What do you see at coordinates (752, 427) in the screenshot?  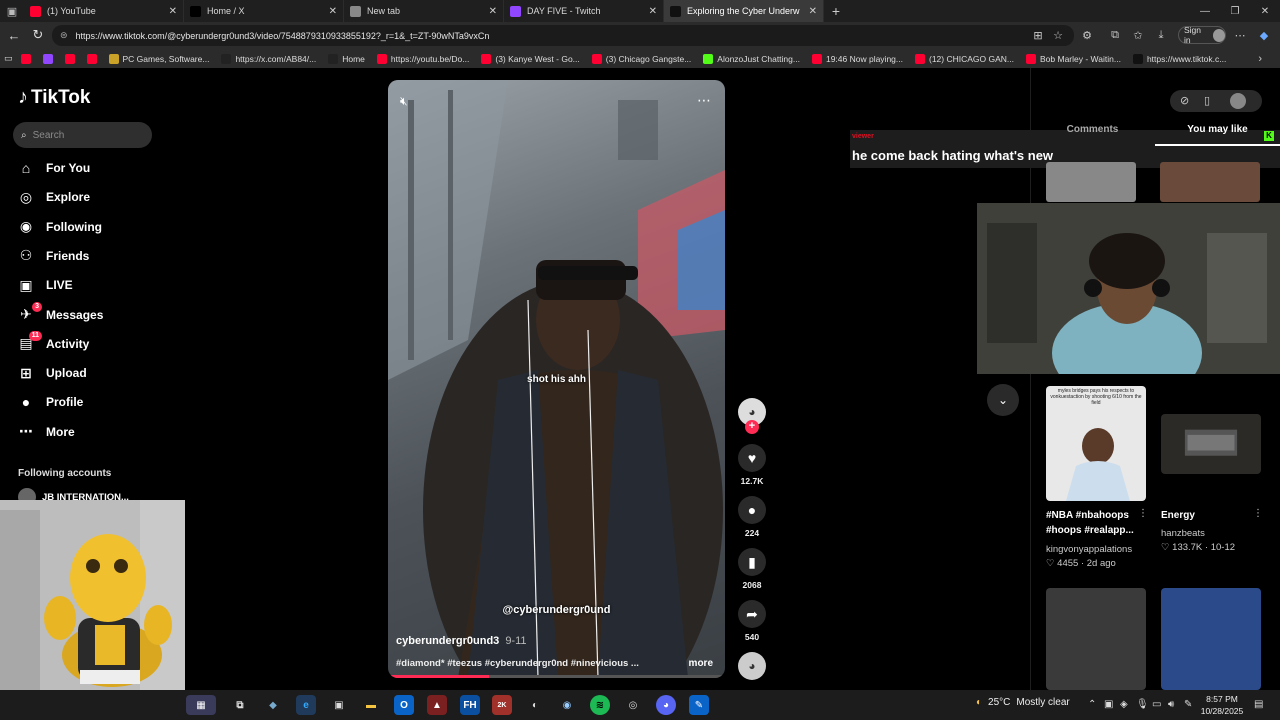 I see `follow-plus-icon: +` at bounding box center [752, 427].